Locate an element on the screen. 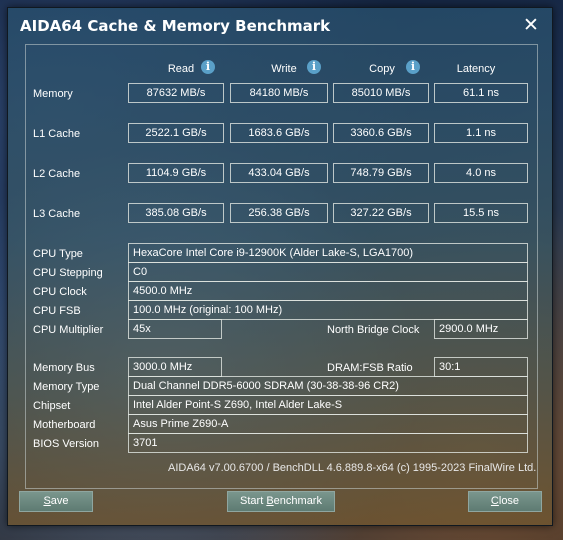 The height and width of the screenshot is (540, 563). l3-read-value: 385.08 GB/s is located at coordinates (176, 213).